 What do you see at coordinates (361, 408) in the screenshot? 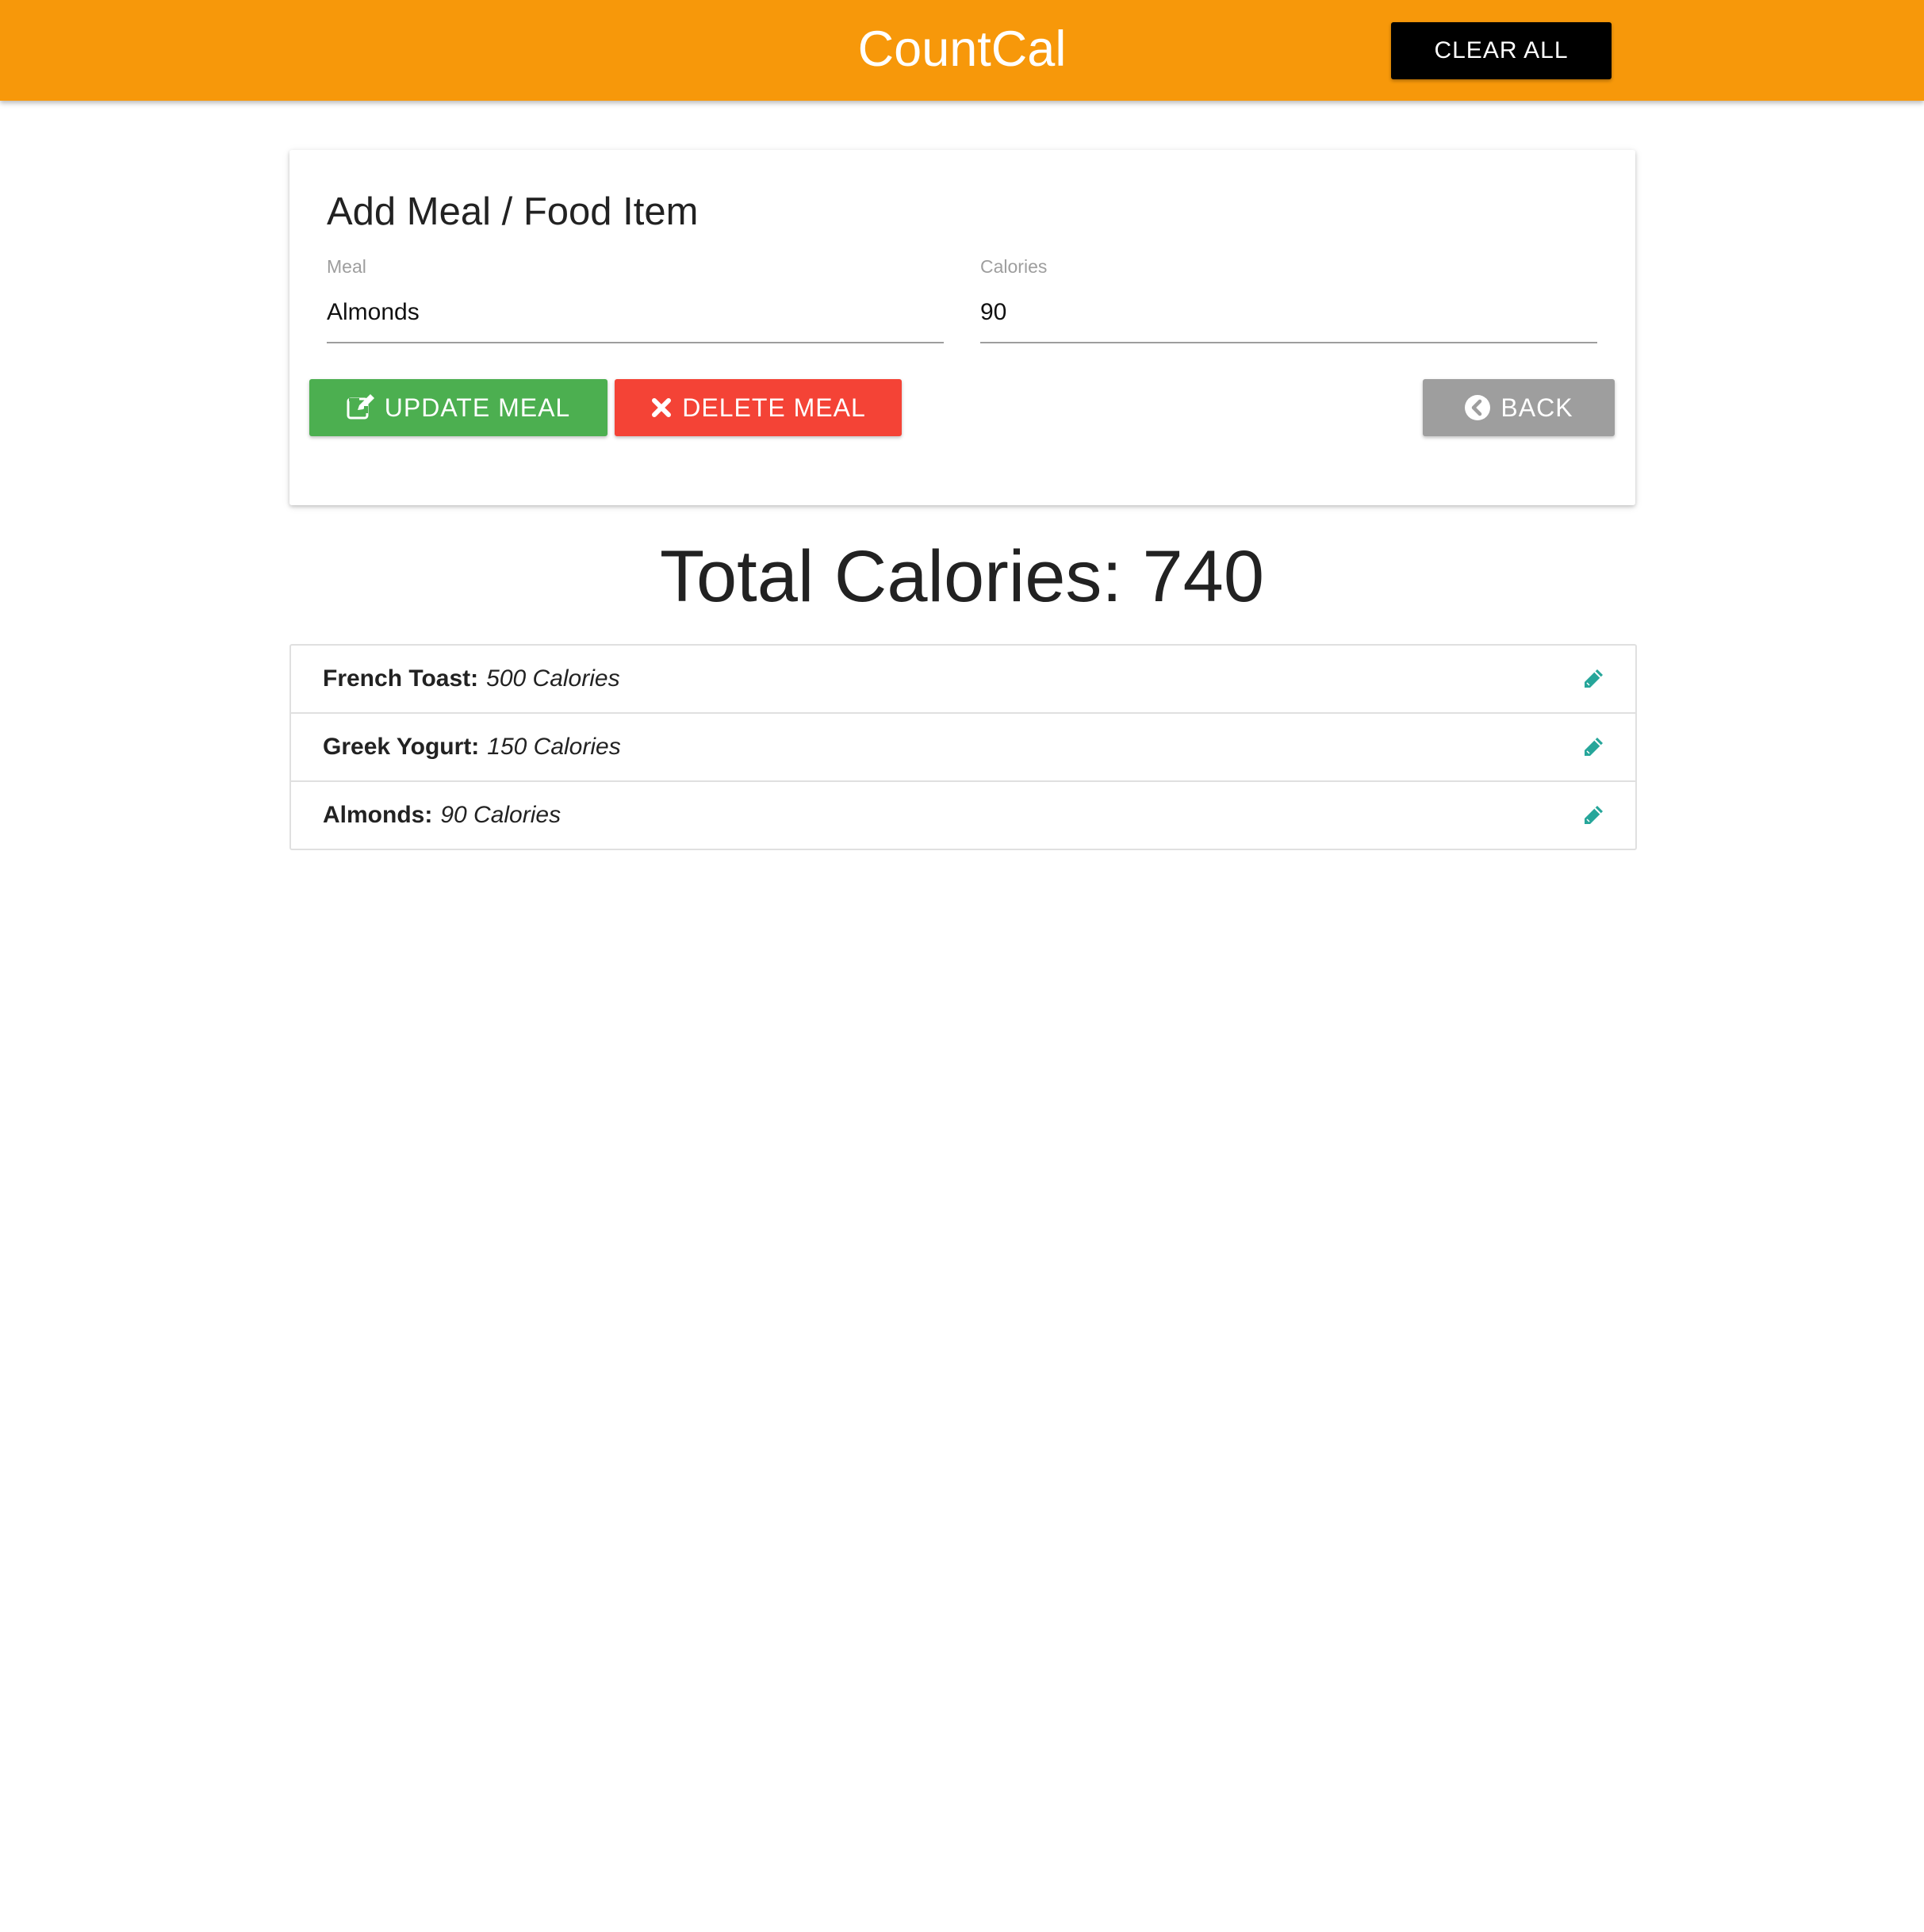
I see `edit-icon` at bounding box center [361, 408].